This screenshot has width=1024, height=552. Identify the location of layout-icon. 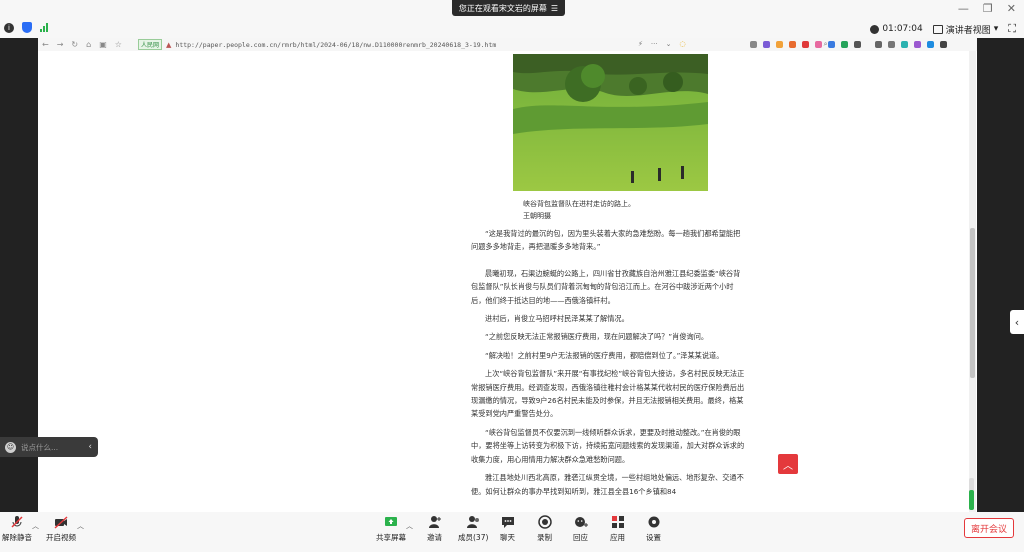
(937, 29).